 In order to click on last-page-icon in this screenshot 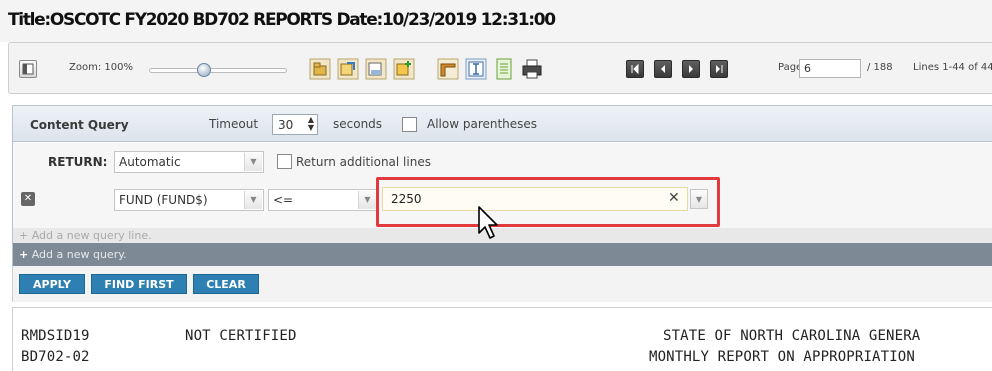, I will do `click(719, 69)`.